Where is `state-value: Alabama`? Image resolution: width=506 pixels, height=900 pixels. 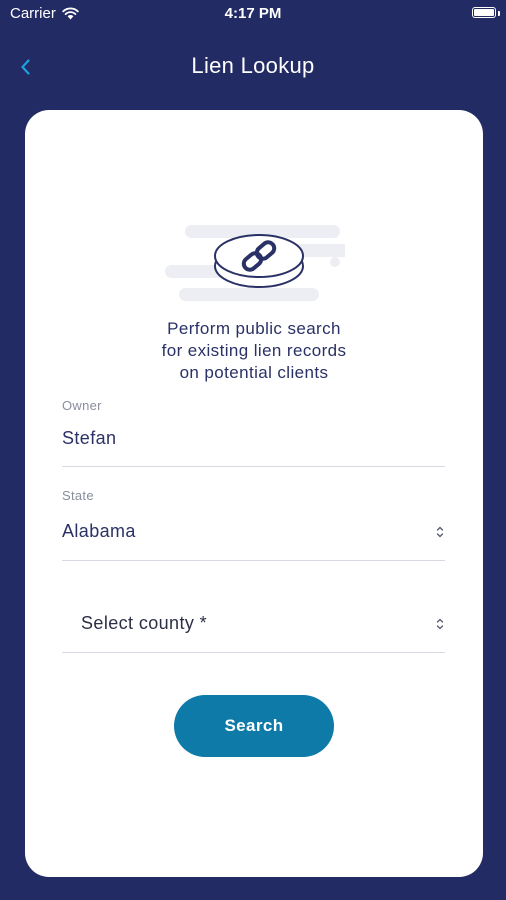 state-value: Alabama is located at coordinates (99, 531).